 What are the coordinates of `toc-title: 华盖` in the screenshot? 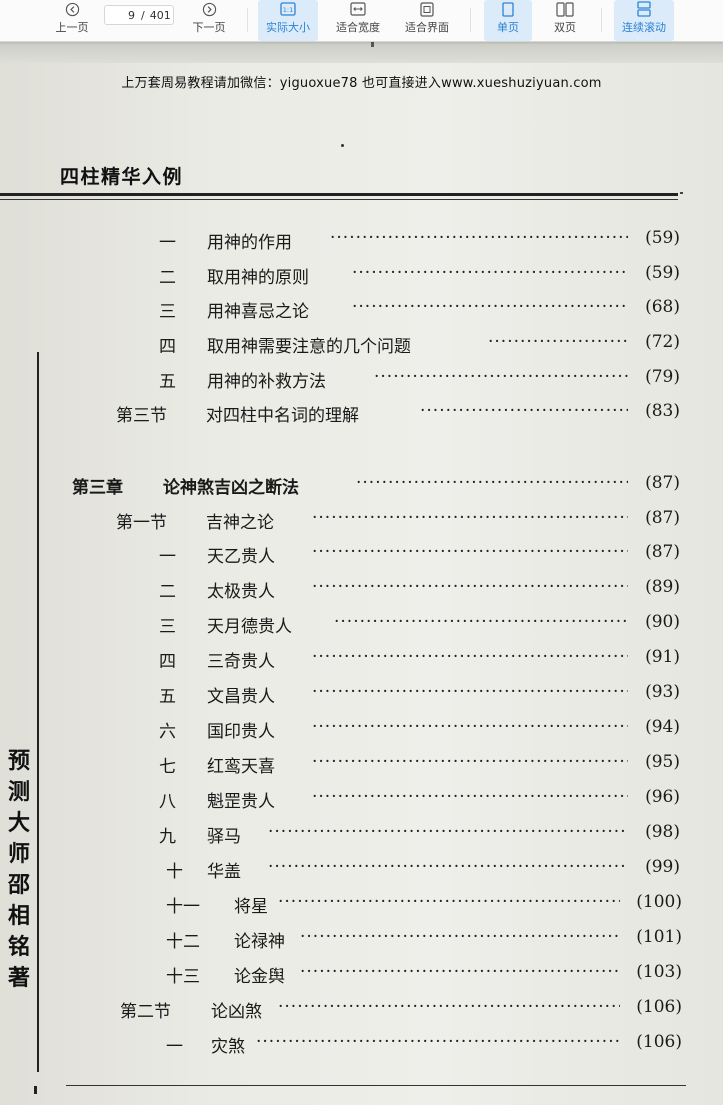 It's located at (224, 872).